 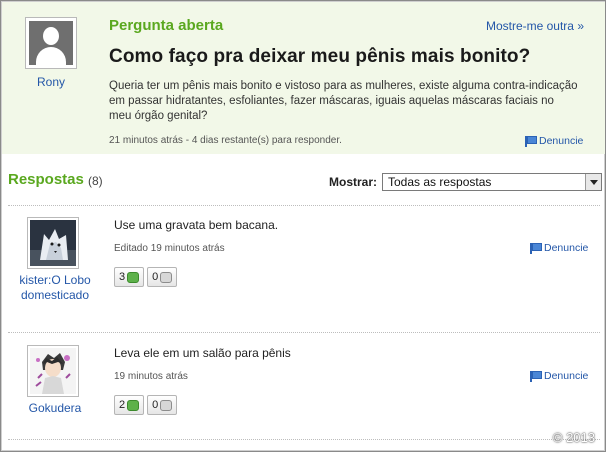 I want to click on answer-votes: 3 0, so click(x=146, y=277).